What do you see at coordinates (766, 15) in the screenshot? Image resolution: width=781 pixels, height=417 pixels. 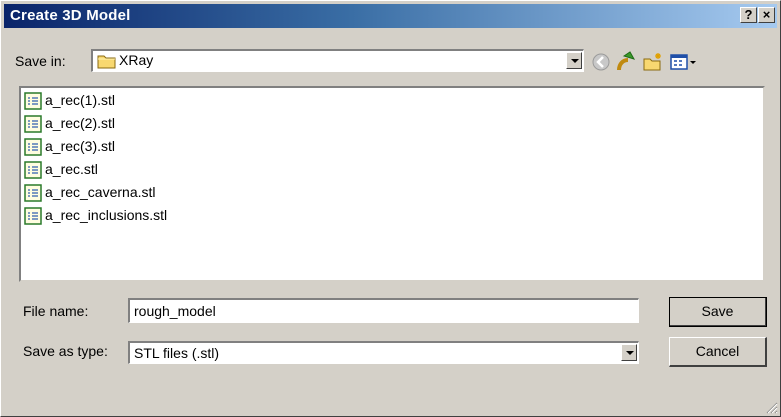 I see `close-button: ×` at bounding box center [766, 15].